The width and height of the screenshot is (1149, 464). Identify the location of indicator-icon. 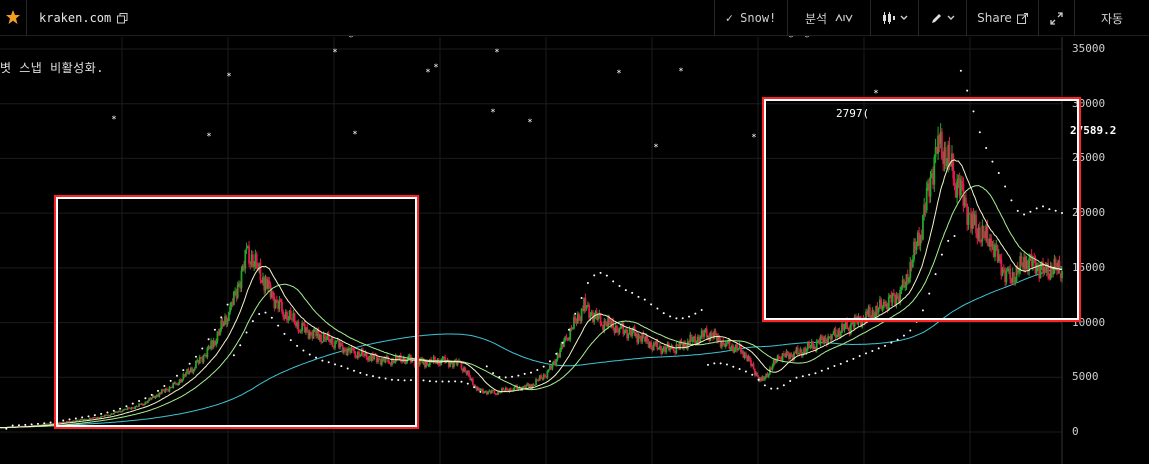
(844, 18).